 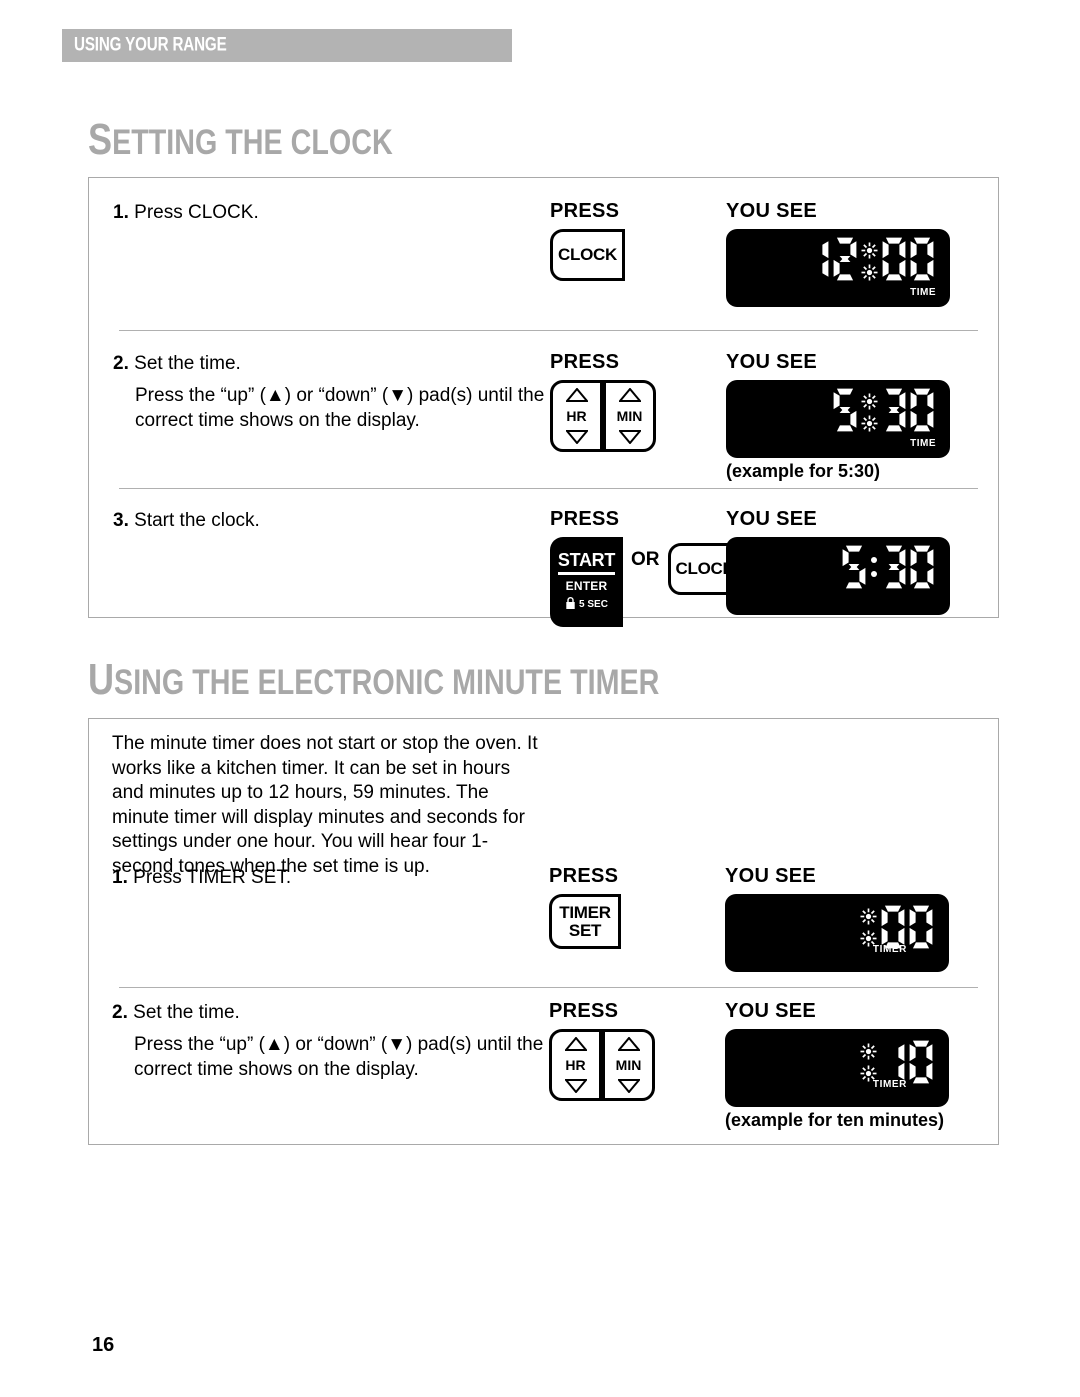 I want to click on you-see-column: YOU SEE TIMER (example for ten minutes), so click(x=837, y=1065).